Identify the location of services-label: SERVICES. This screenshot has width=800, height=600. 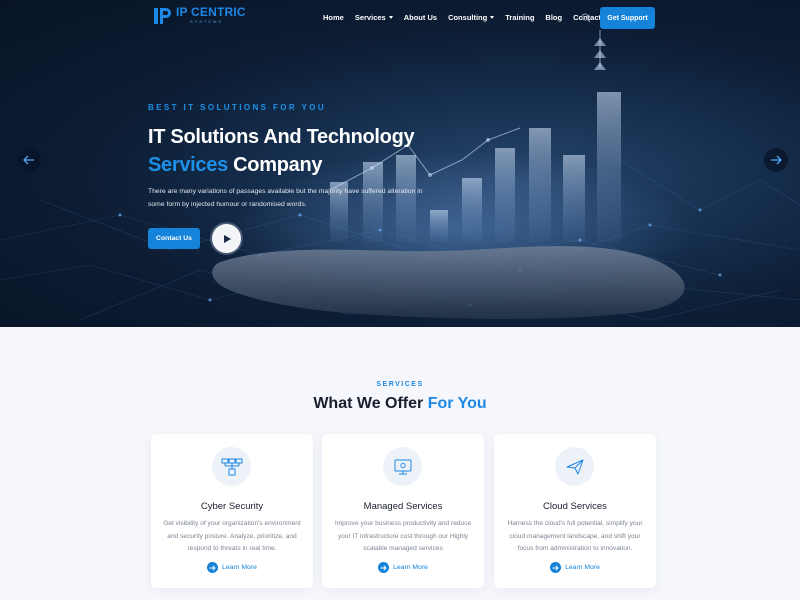
(400, 384).